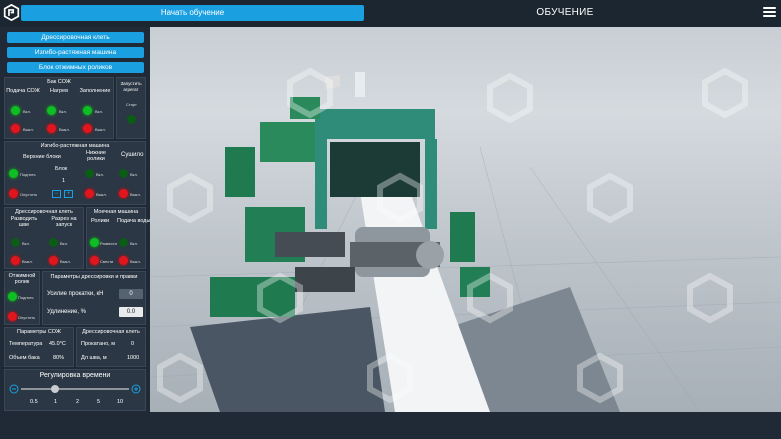 The height and width of the screenshot is (439, 781). What do you see at coordinates (390, 13) in the screenshot?
I see `top-bar: Начать обучение ОБУЧЕНИЕ` at bounding box center [390, 13].